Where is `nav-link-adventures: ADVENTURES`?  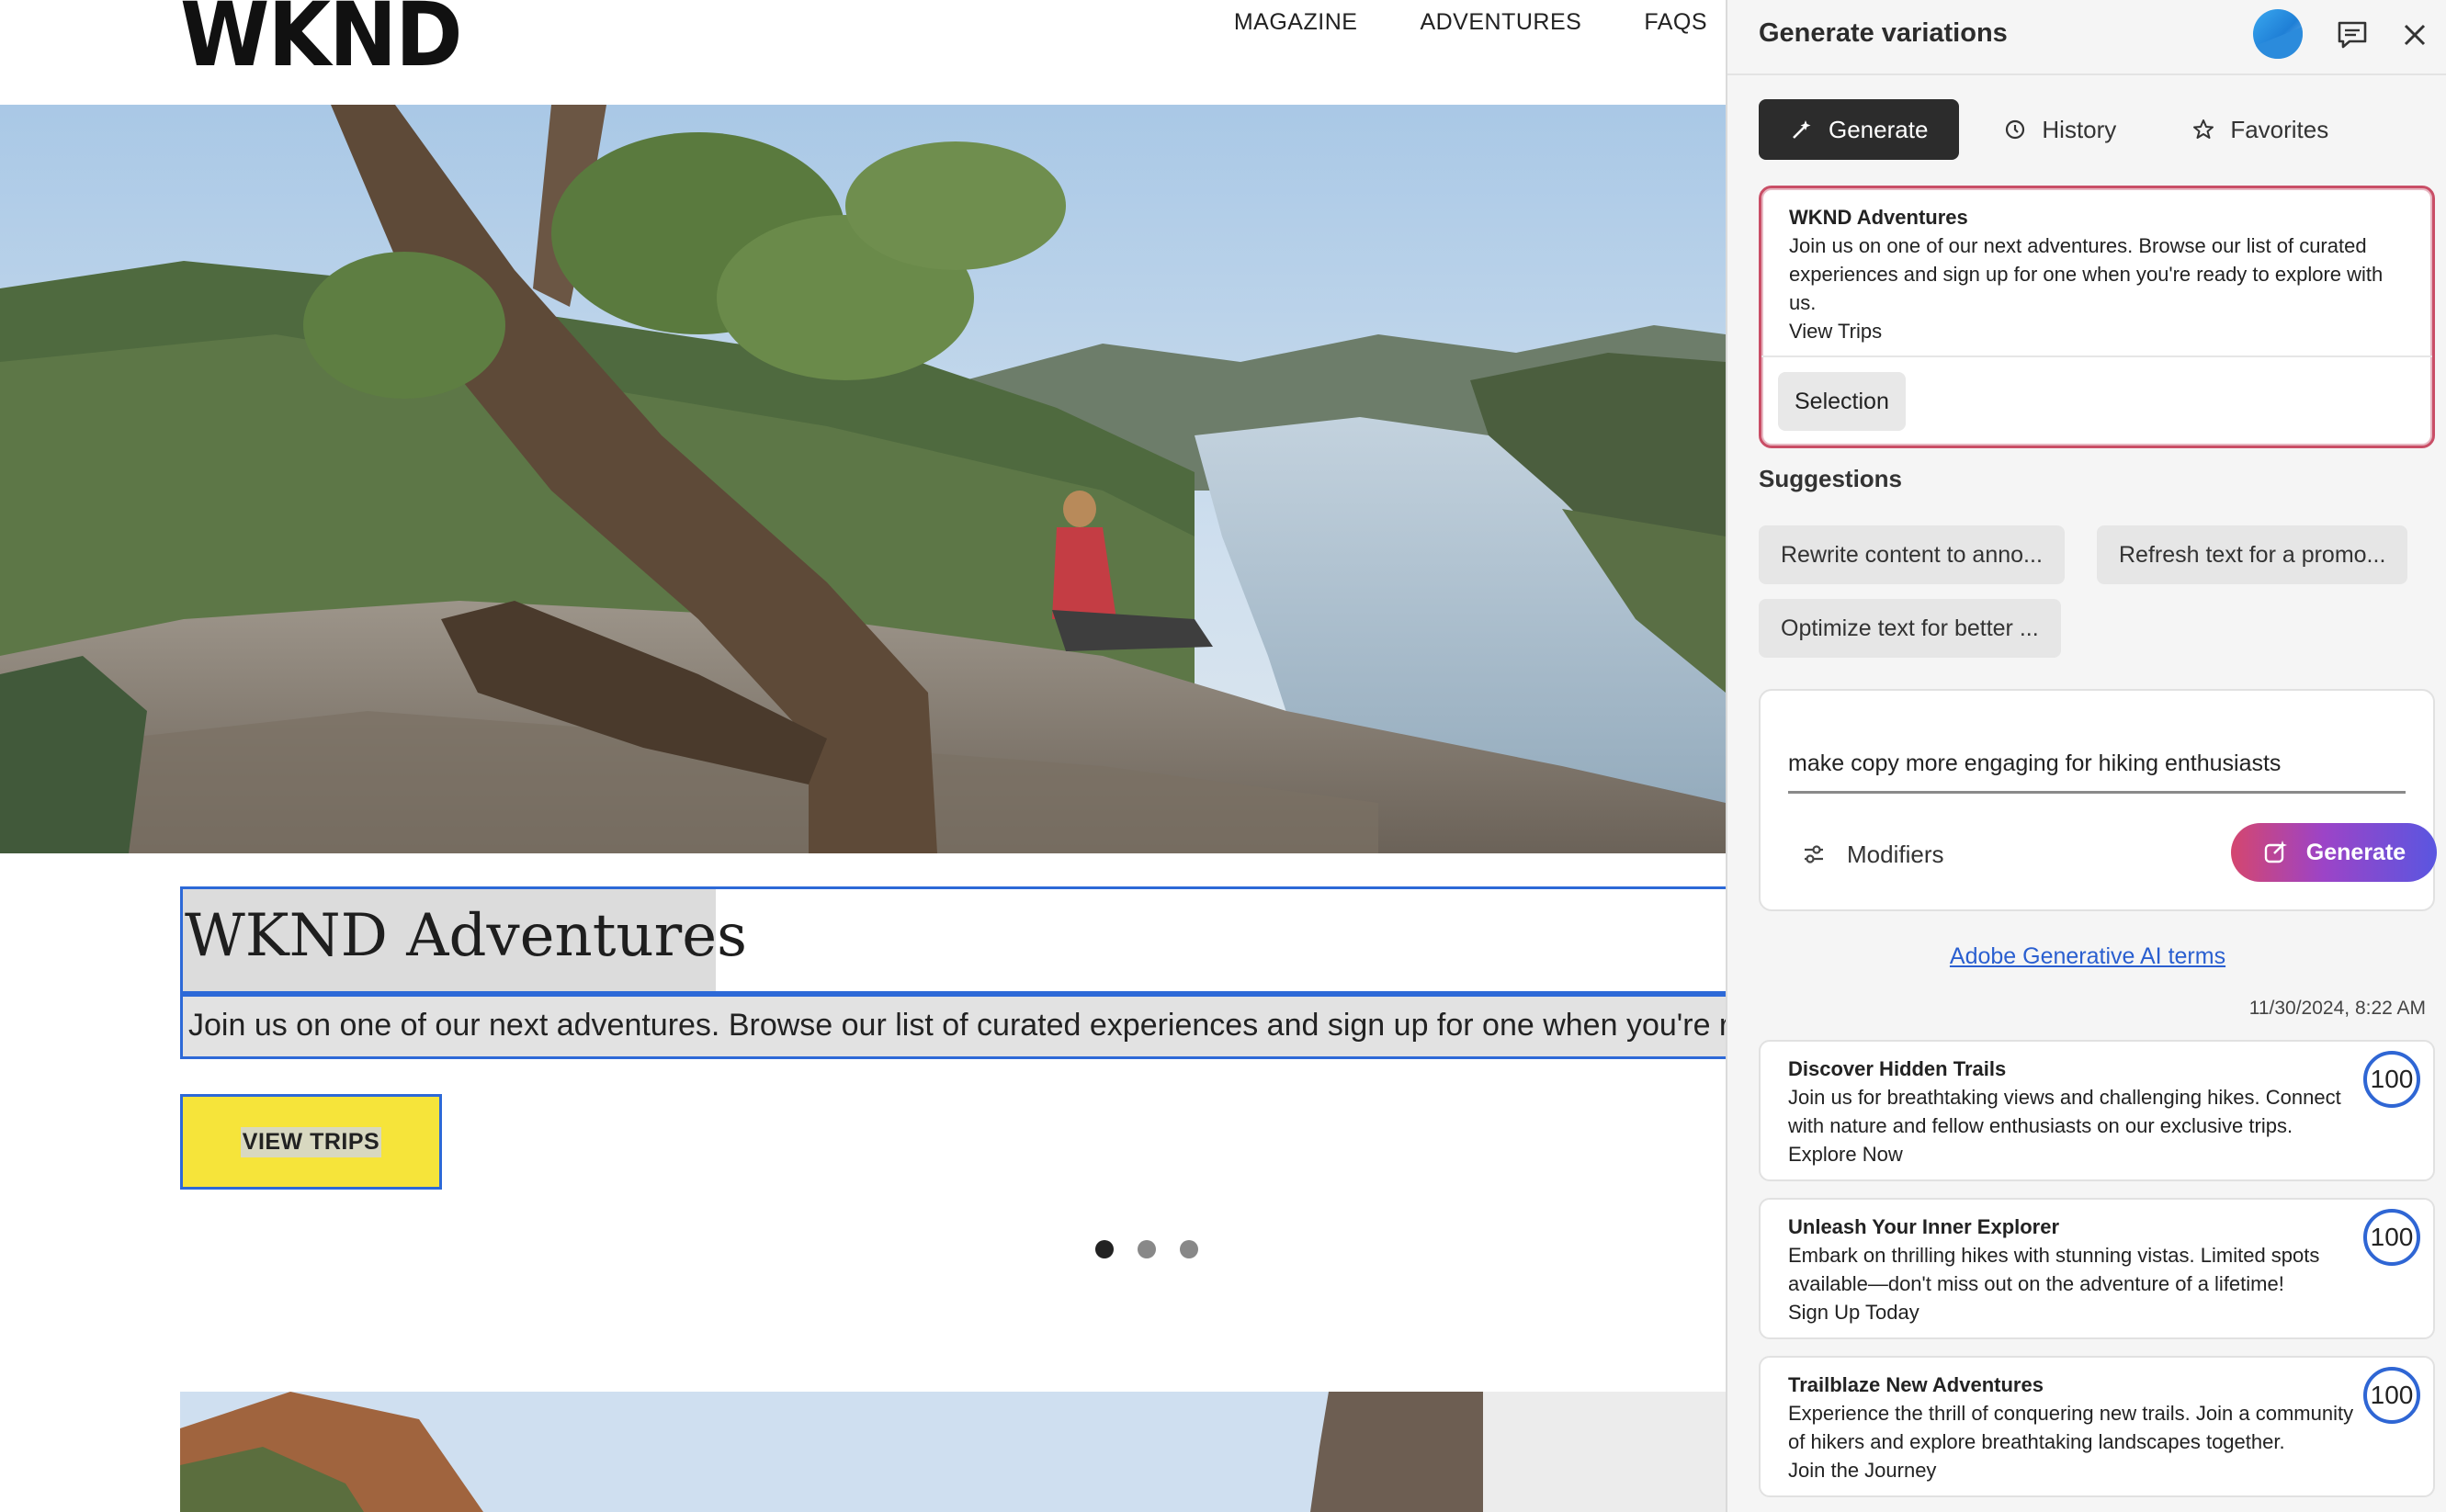
nav-link-adventures: ADVENTURES is located at coordinates (1500, 22).